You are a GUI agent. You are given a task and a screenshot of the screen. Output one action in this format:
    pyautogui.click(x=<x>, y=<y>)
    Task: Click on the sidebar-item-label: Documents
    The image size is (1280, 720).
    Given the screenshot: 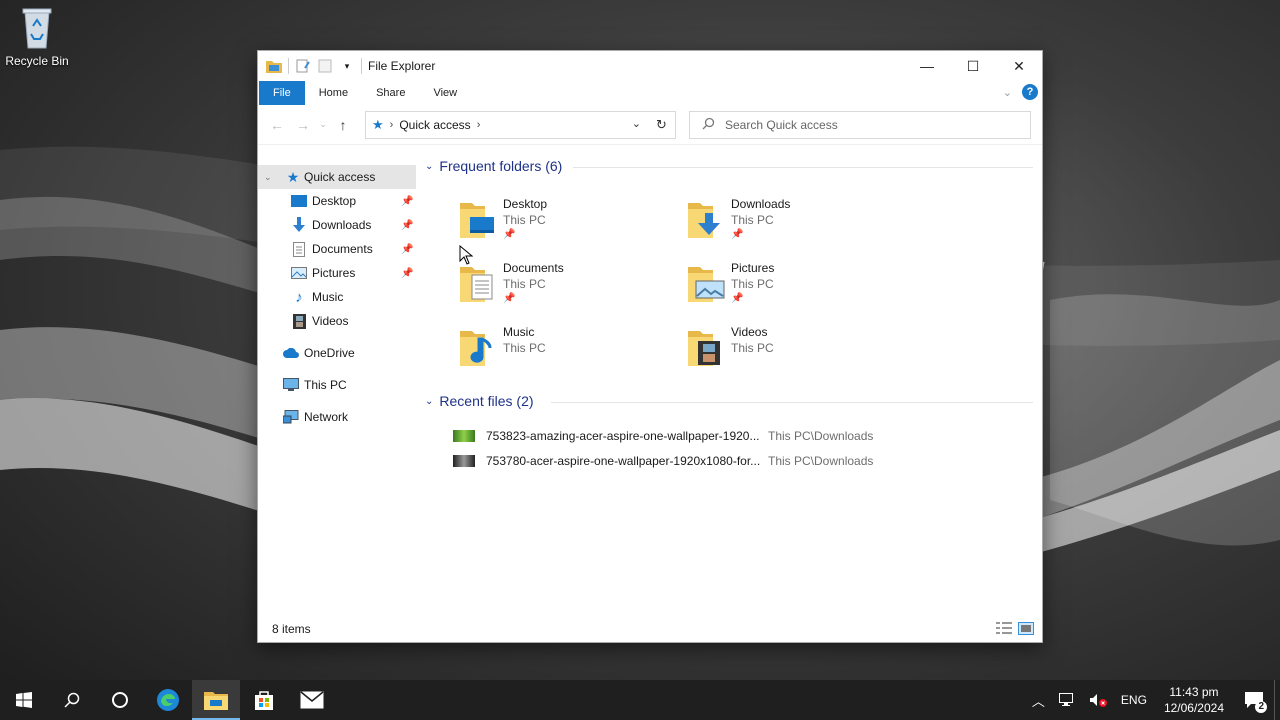 What is the action you would take?
    pyautogui.click(x=342, y=249)
    